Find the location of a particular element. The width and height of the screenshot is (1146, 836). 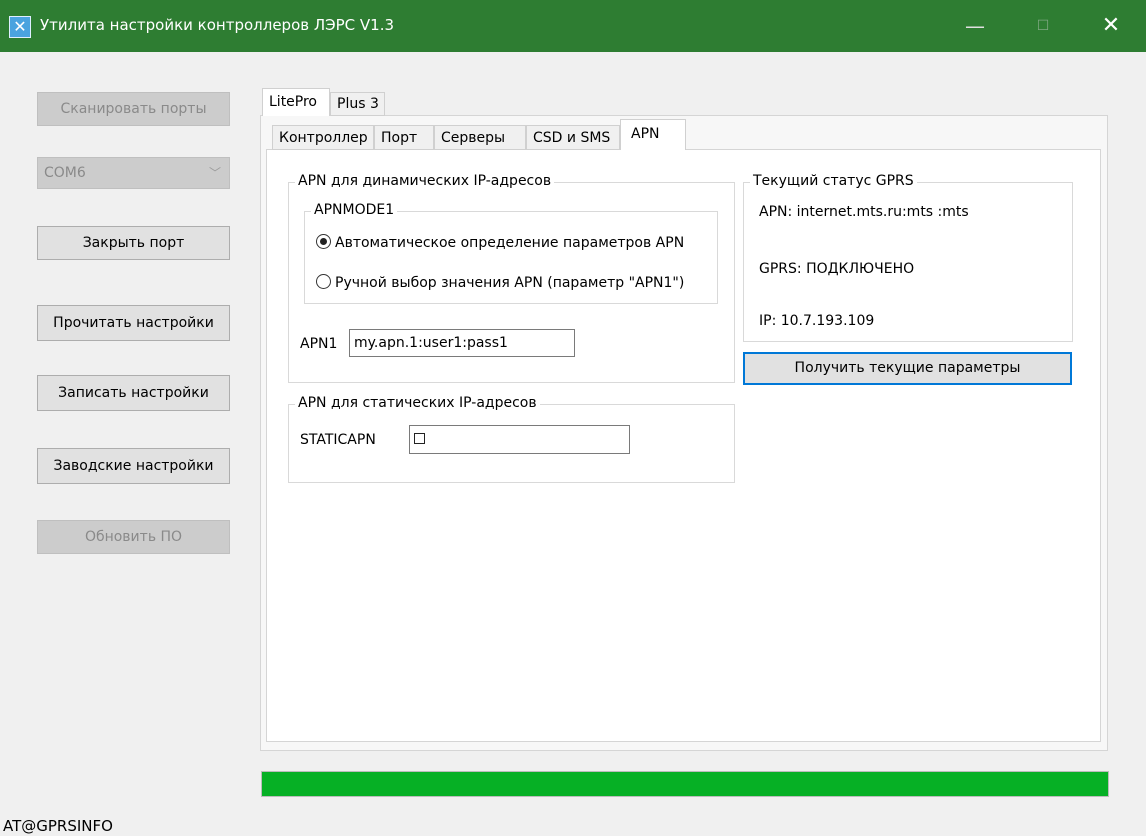

apn1-input: my.apn.1:user1:pass1 is located at coordinates (462, 343).